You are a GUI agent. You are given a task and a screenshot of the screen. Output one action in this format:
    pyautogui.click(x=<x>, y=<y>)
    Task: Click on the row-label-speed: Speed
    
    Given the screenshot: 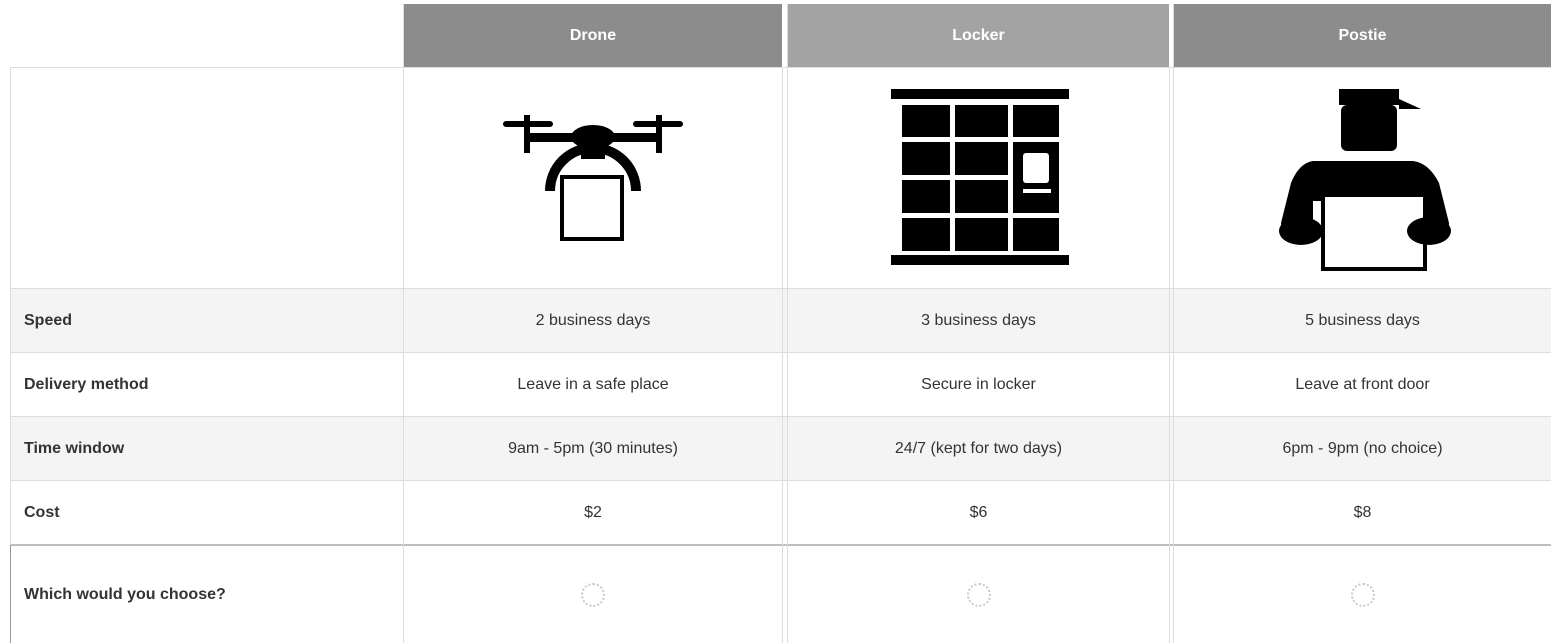 What is the action you would take?
    pyautogui.click(x=48, y=320)
    